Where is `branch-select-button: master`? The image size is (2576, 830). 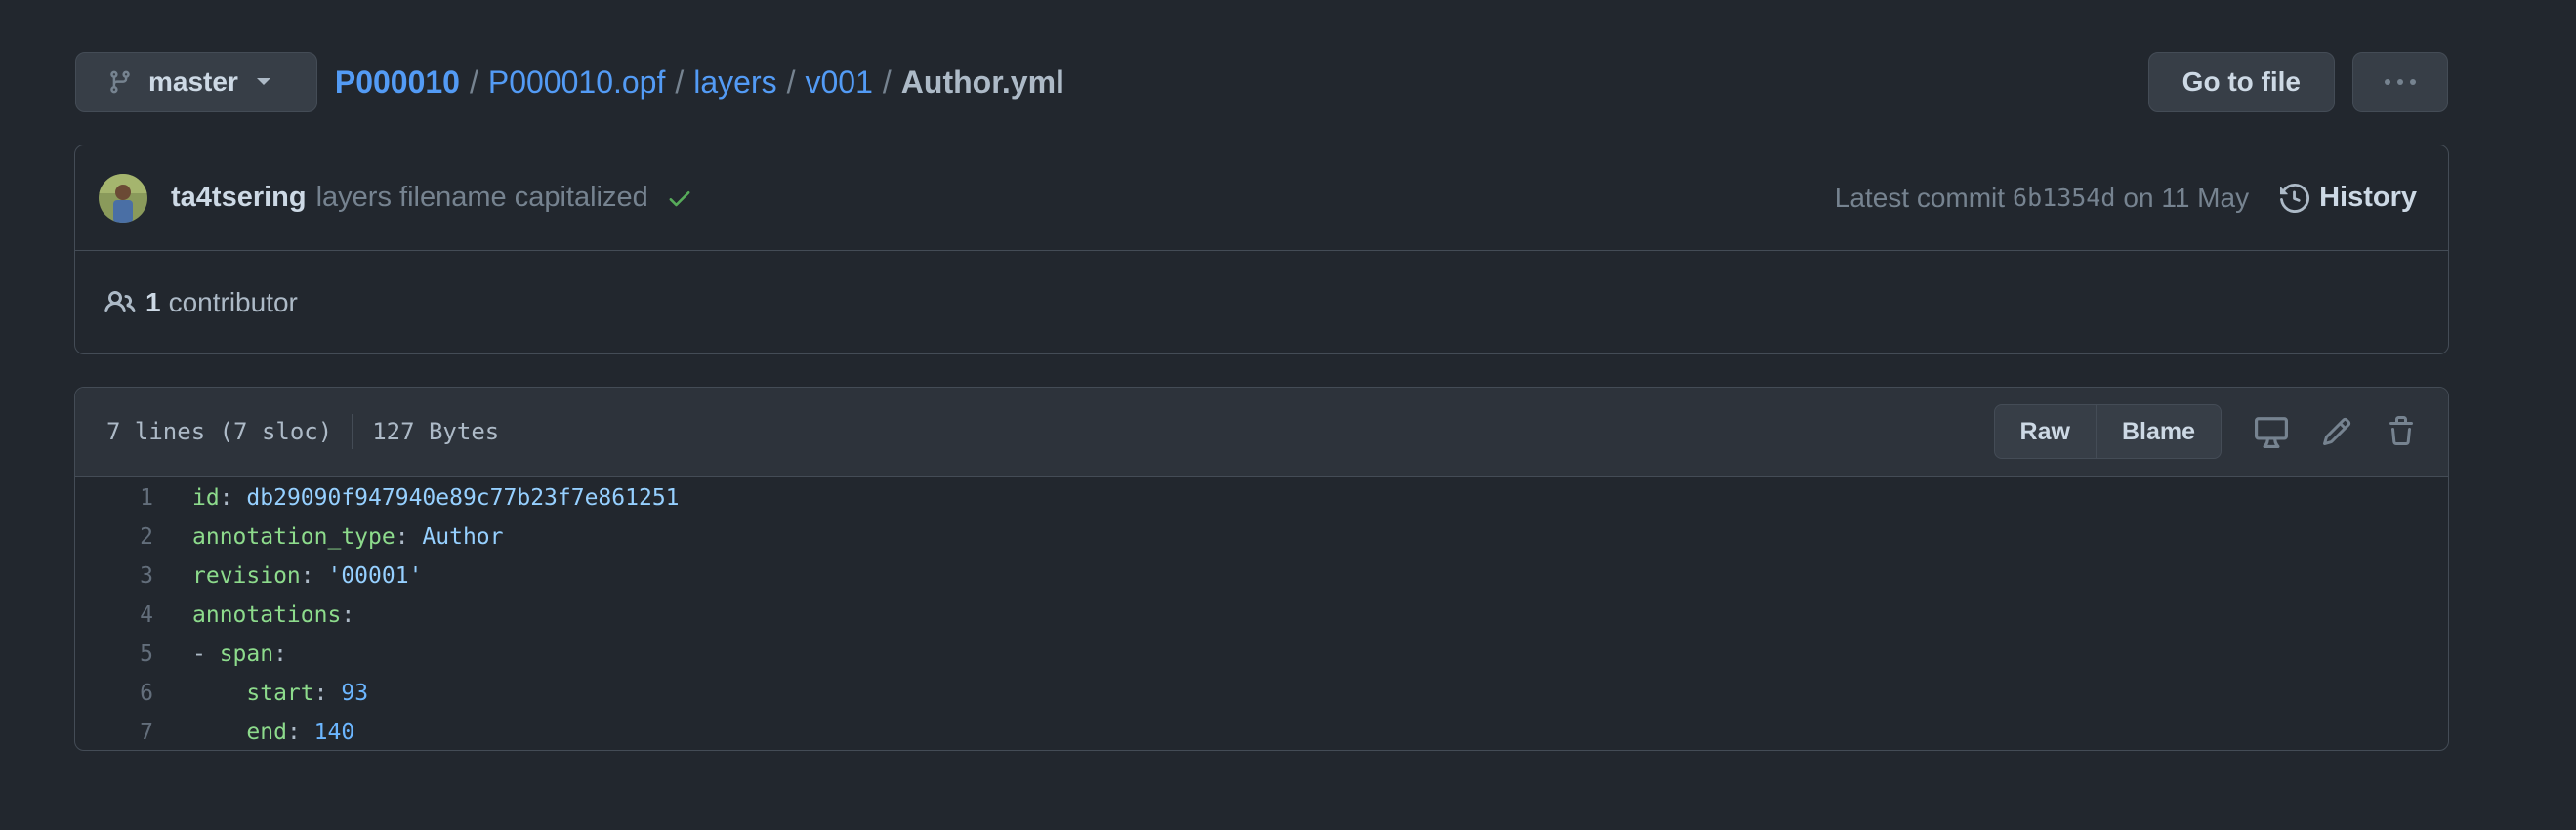
branch-select-button: master is located at coordinates (196, 82).